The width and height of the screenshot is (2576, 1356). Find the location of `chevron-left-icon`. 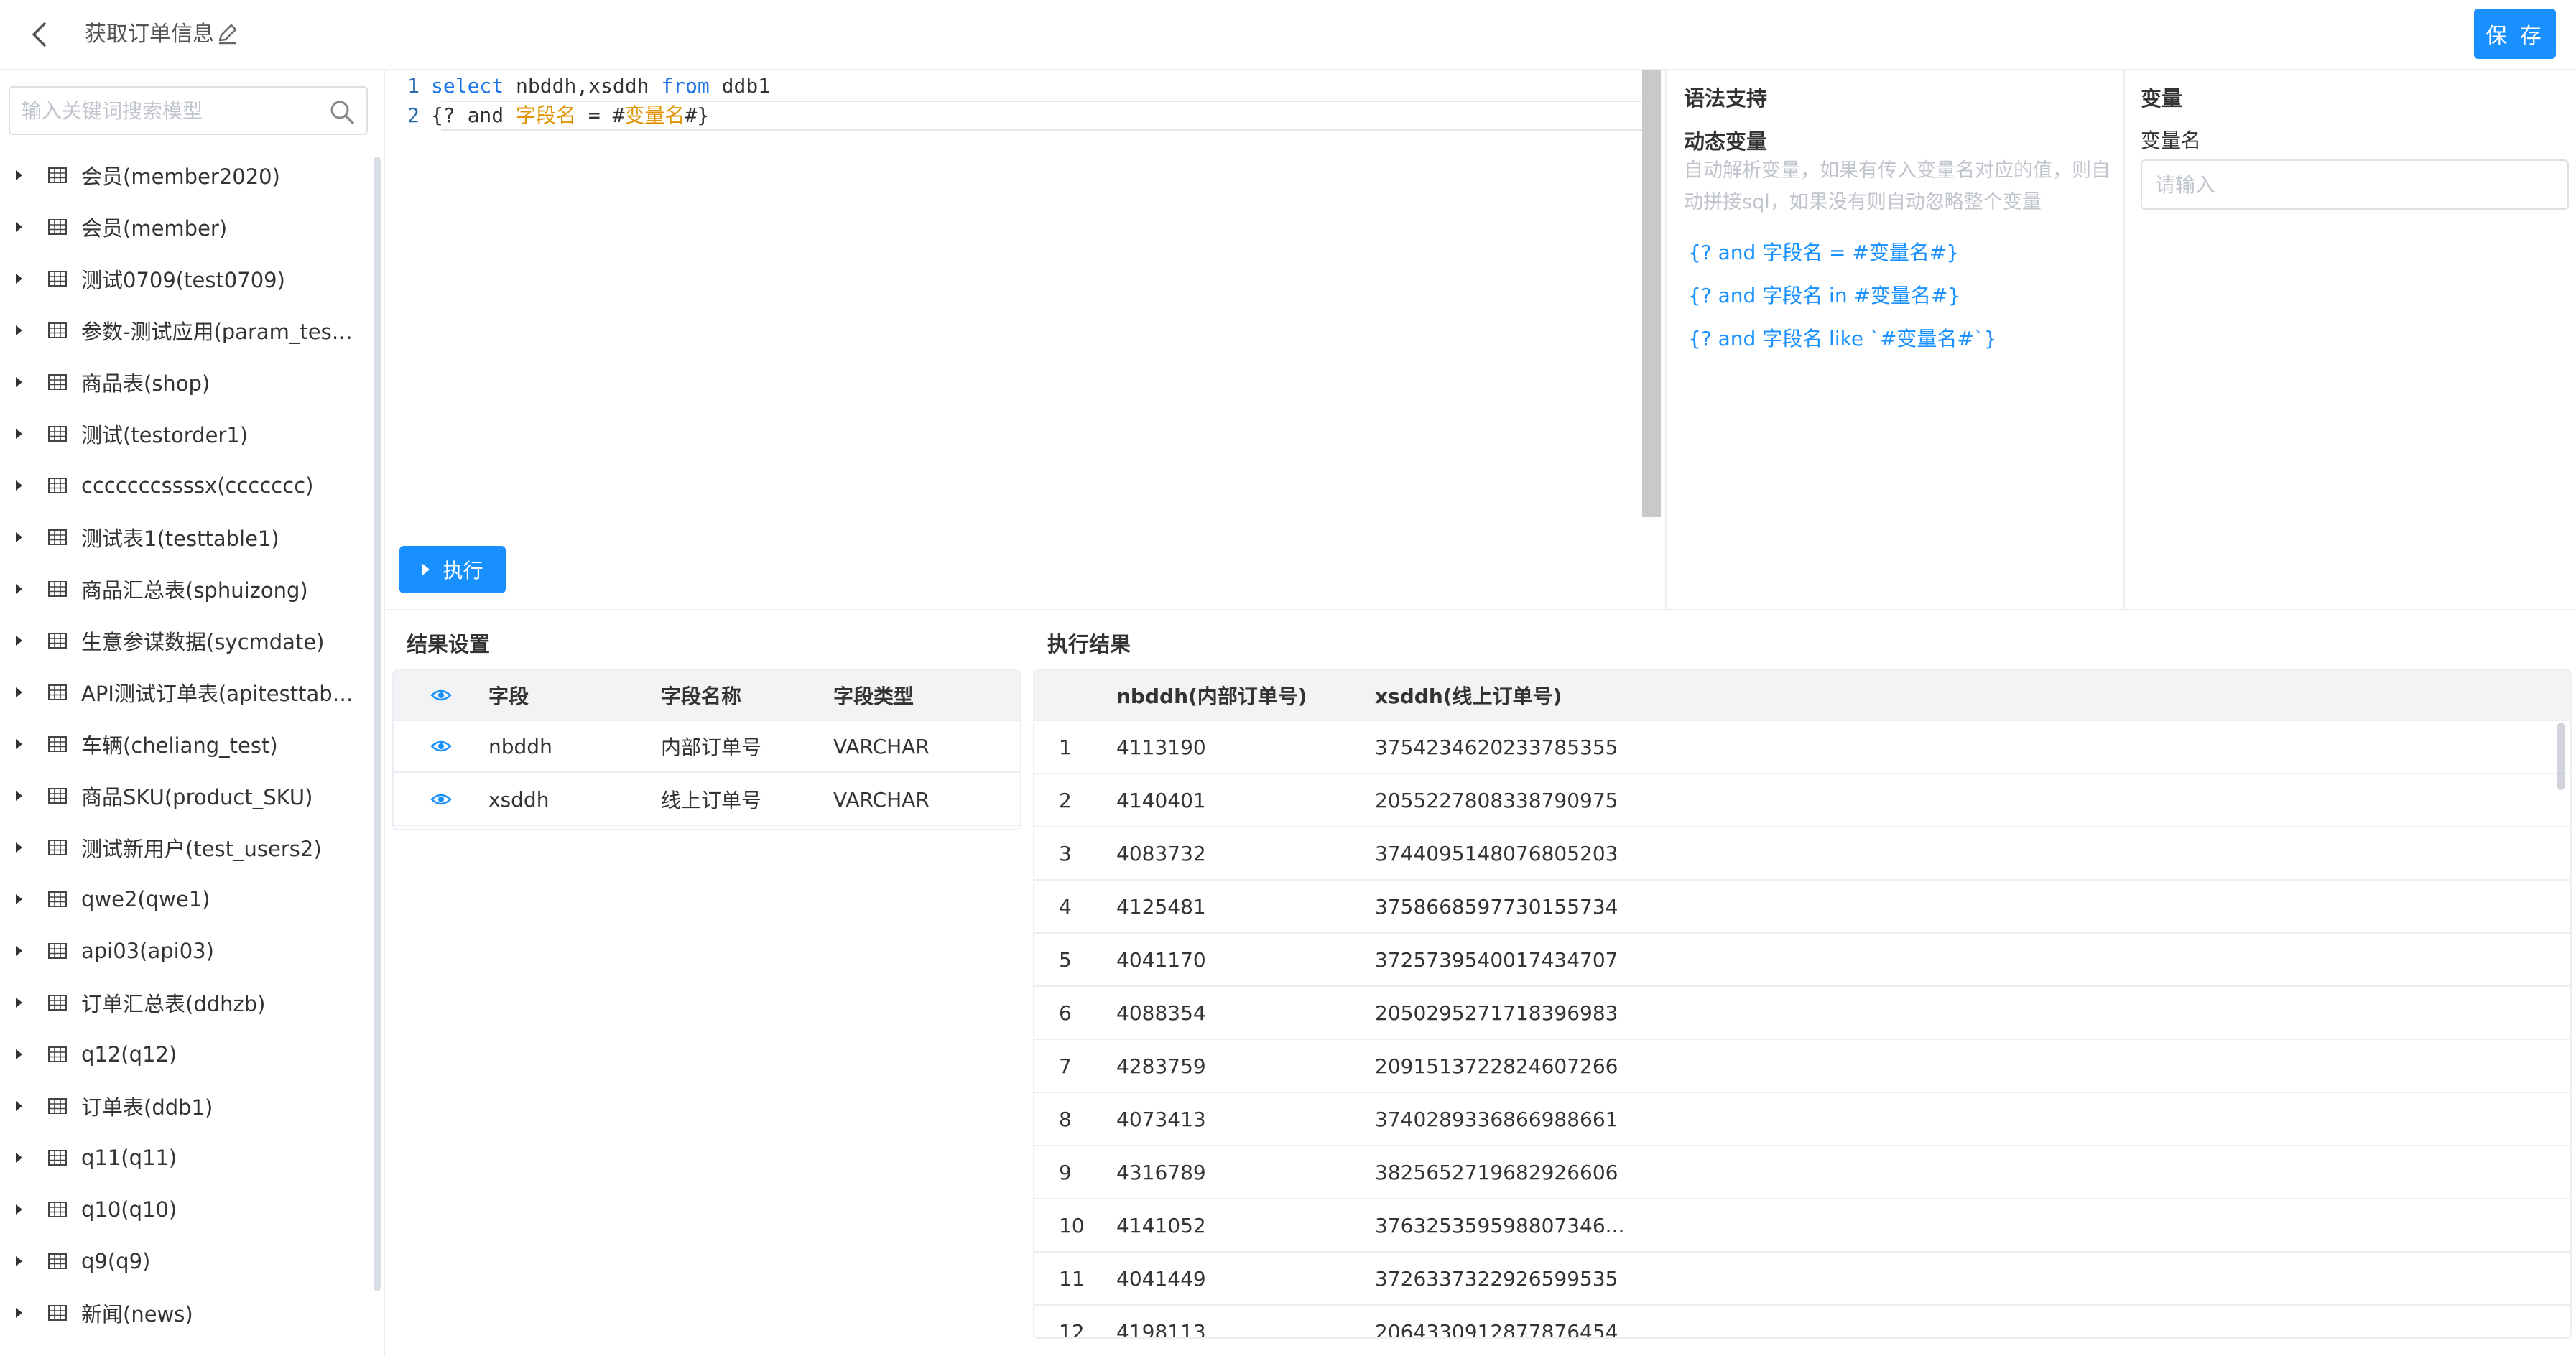

chevron-left-icon is located at coordinates (39, 34).